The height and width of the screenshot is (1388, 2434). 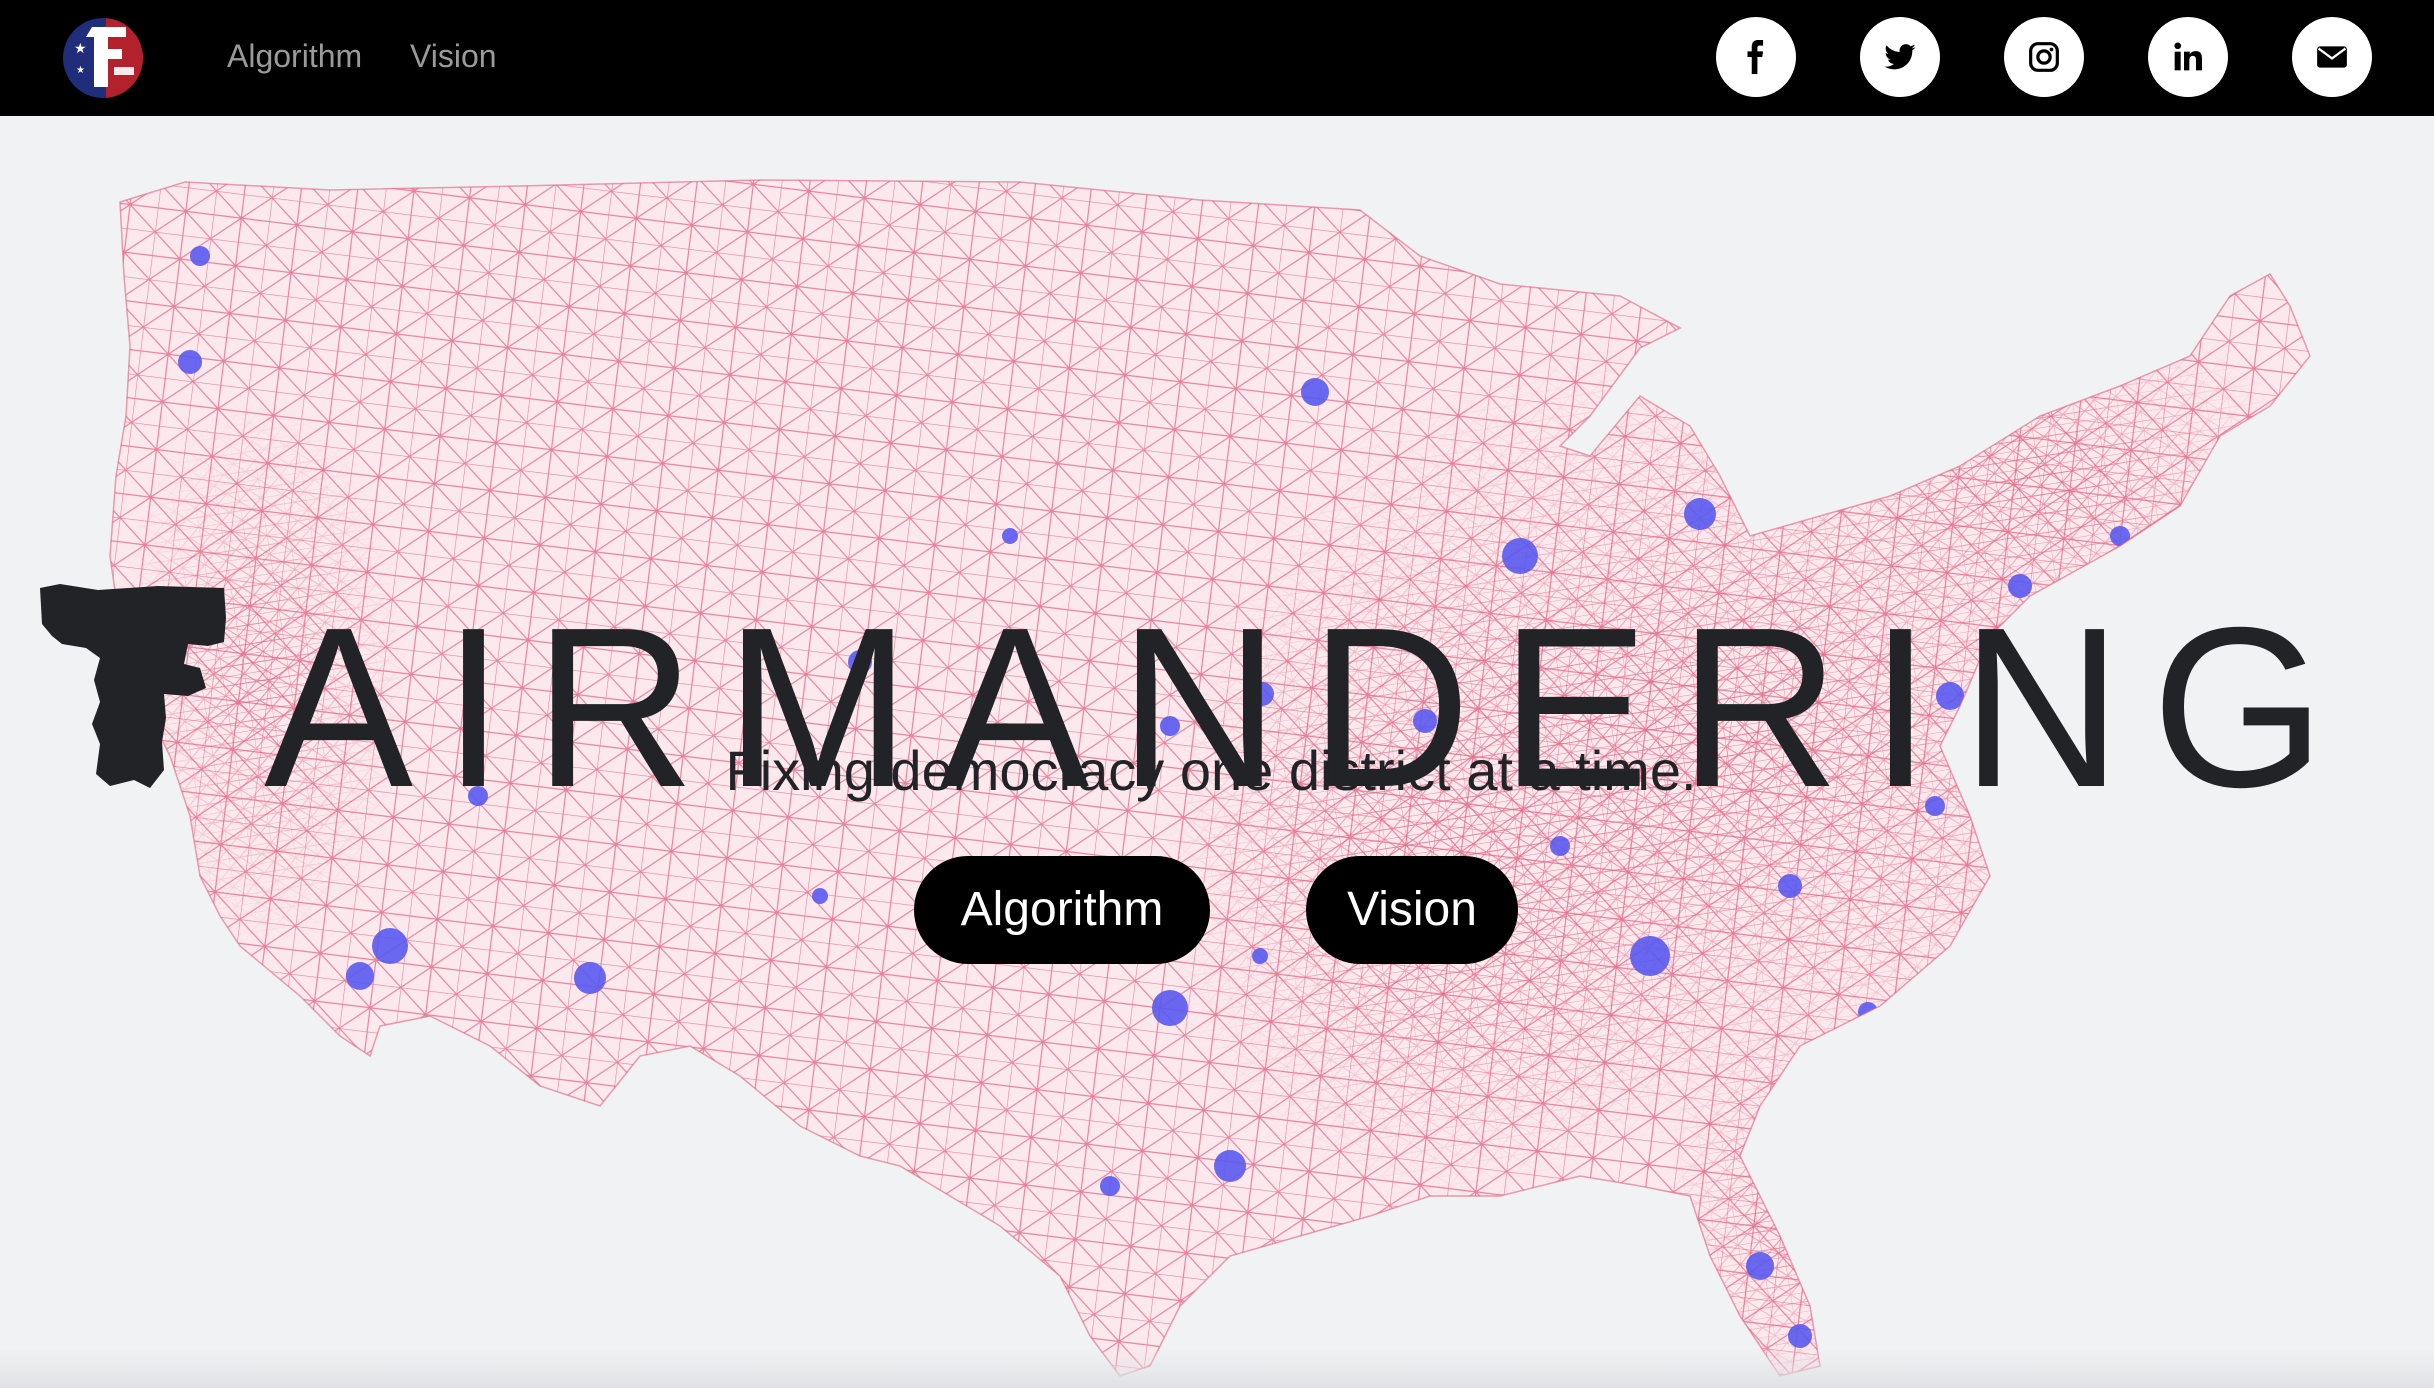 I want to click on email-link, so click(x=2332, y=57).